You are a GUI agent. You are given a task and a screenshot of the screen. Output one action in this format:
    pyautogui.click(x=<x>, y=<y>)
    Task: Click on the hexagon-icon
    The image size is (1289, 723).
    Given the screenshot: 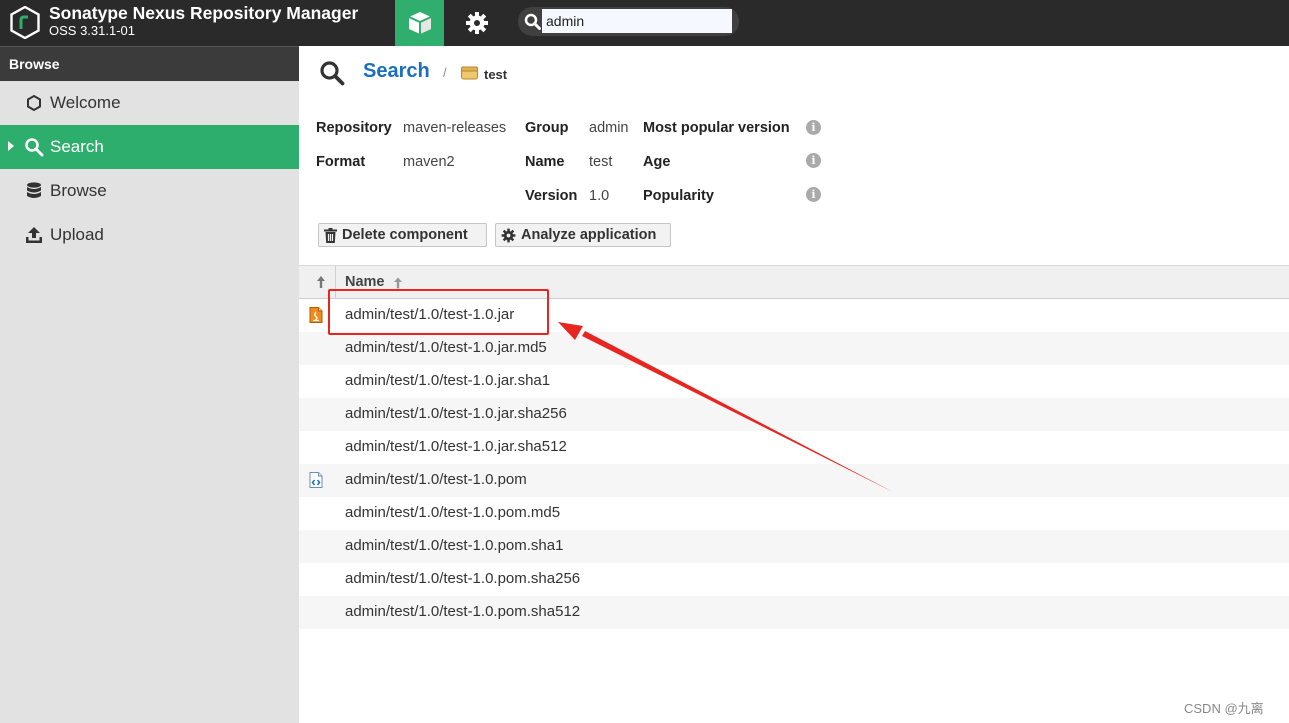 What is the action you would take?
    pyautogui.click(x=34, y=103)
    